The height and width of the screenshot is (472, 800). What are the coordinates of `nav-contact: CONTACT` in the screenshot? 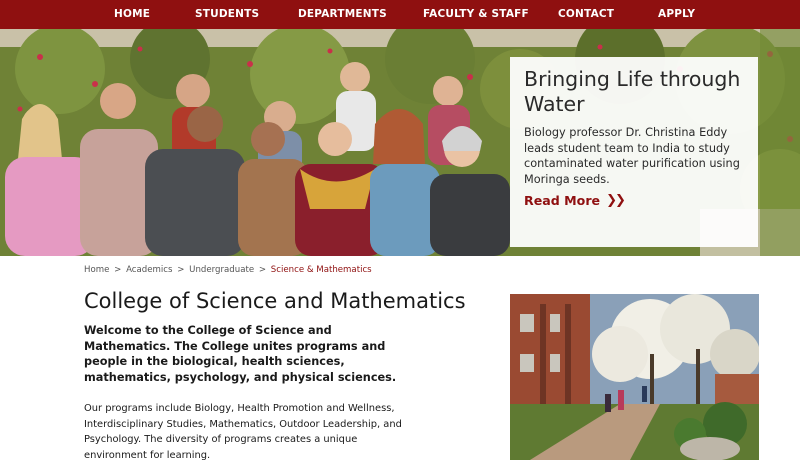 It's located at (586, 14).